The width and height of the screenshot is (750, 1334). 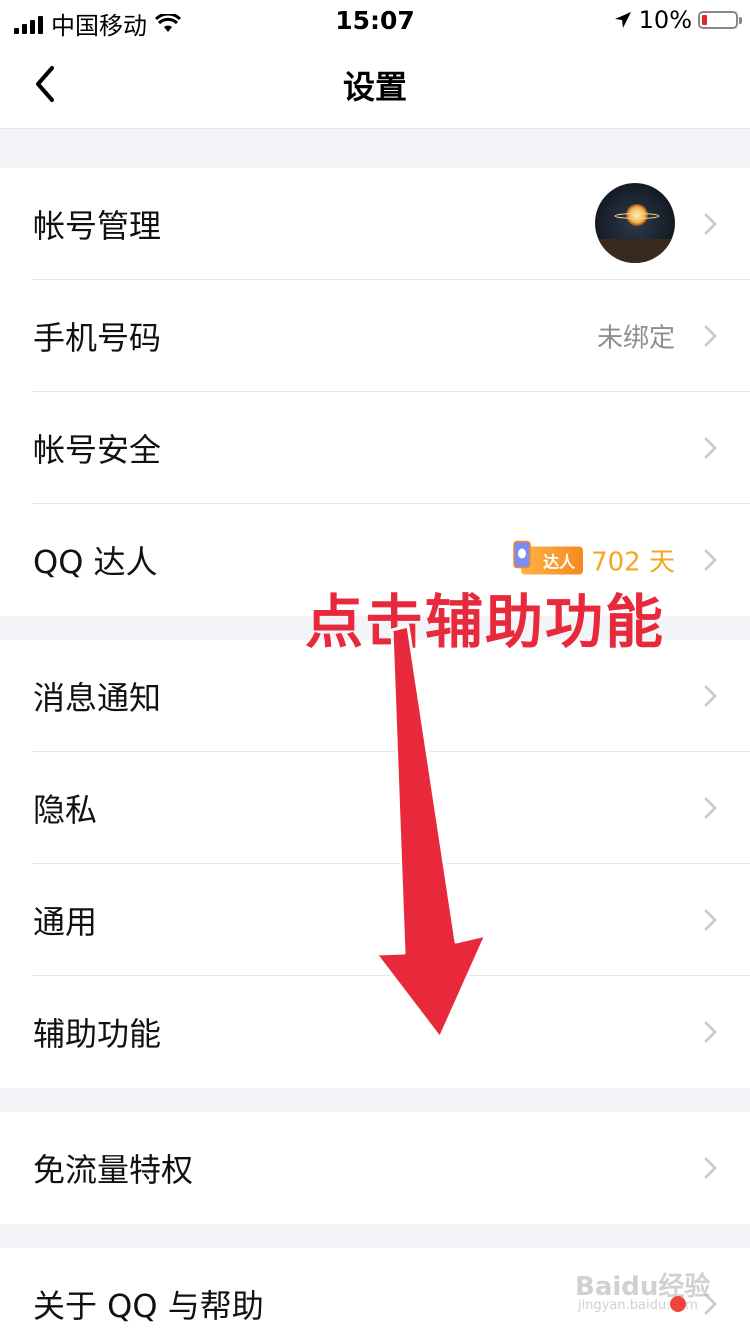 I want to click on row-label: 免流量特权, so click(x=113, y=1170).